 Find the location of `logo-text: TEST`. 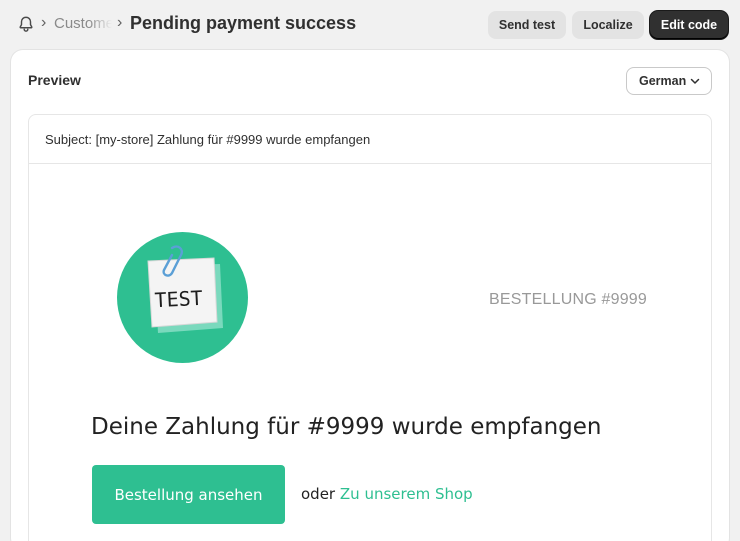

logo-text: TEST is located at coordinates (178, 299).